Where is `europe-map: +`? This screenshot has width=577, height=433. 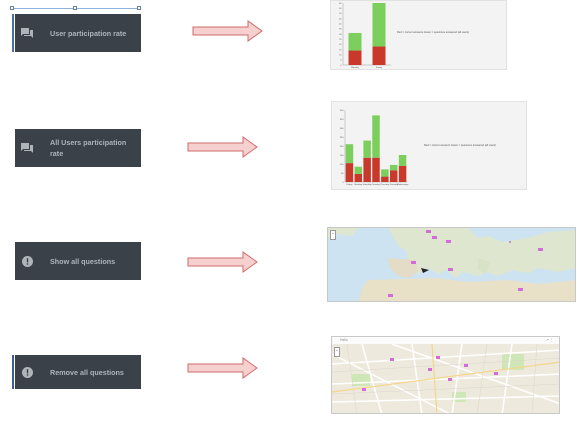
europe-map: + is located at coordinates (451, 264).